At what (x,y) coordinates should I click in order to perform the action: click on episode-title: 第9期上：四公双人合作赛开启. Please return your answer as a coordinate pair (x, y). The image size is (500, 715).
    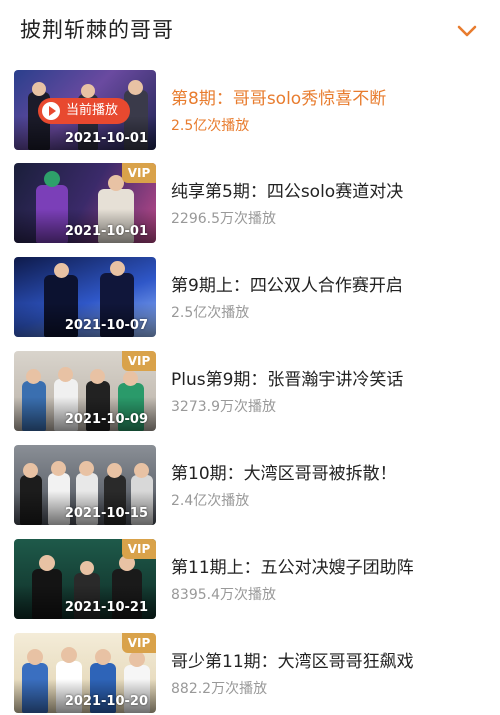
    Looking at the image, I should click on (287, 283).